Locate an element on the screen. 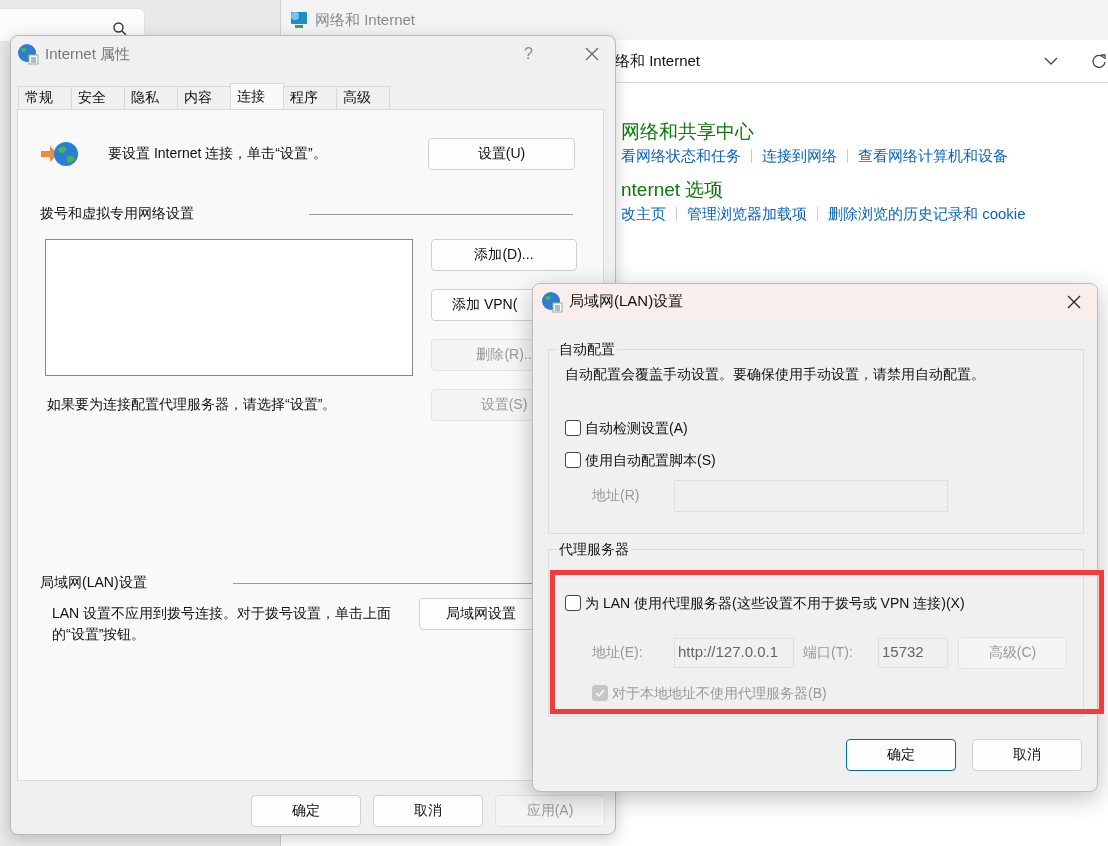 The height and width of the screenshot is (846, 1108). close-icon is located at coordinates (1074, 301).